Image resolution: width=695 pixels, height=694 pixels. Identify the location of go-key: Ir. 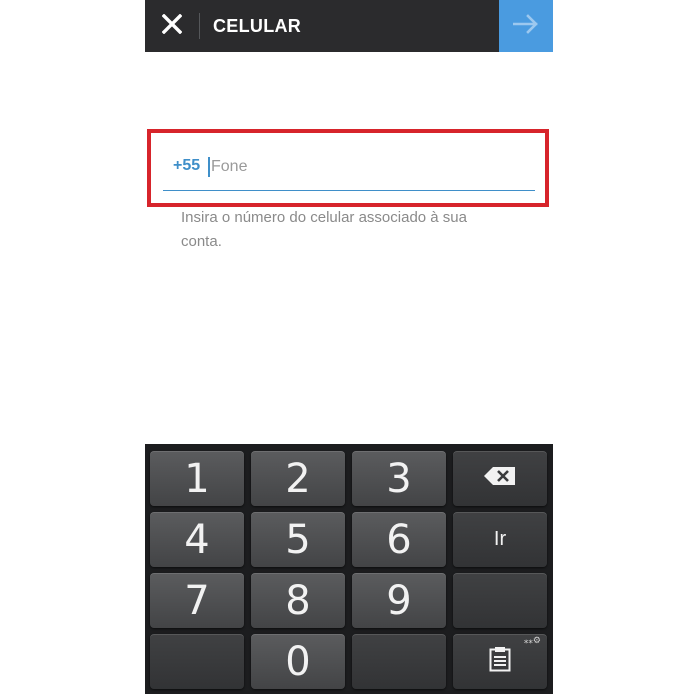
(500, 539).